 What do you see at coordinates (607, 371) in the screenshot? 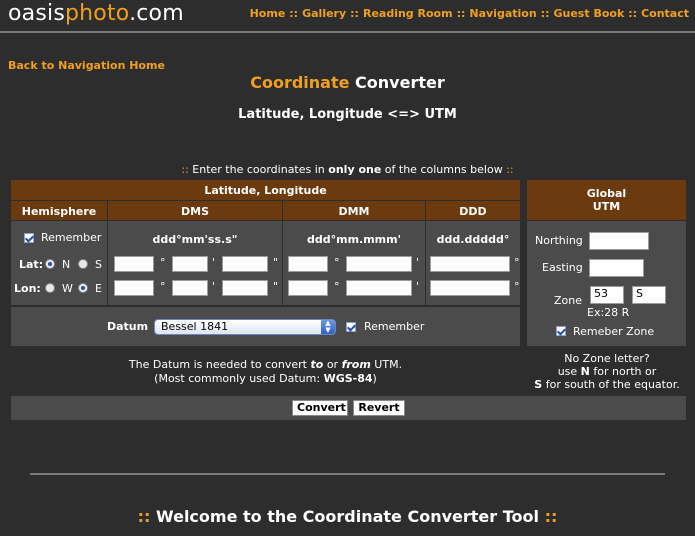
I see `zone-note-2: use N for north or` at bounding box center [607, 371].